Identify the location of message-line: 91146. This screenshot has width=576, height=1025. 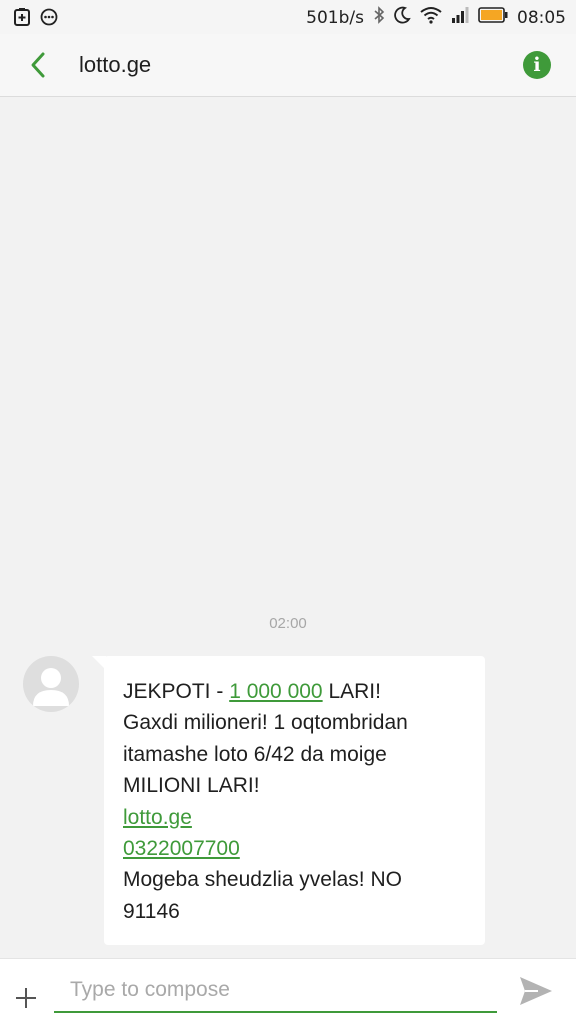
(151, 911).